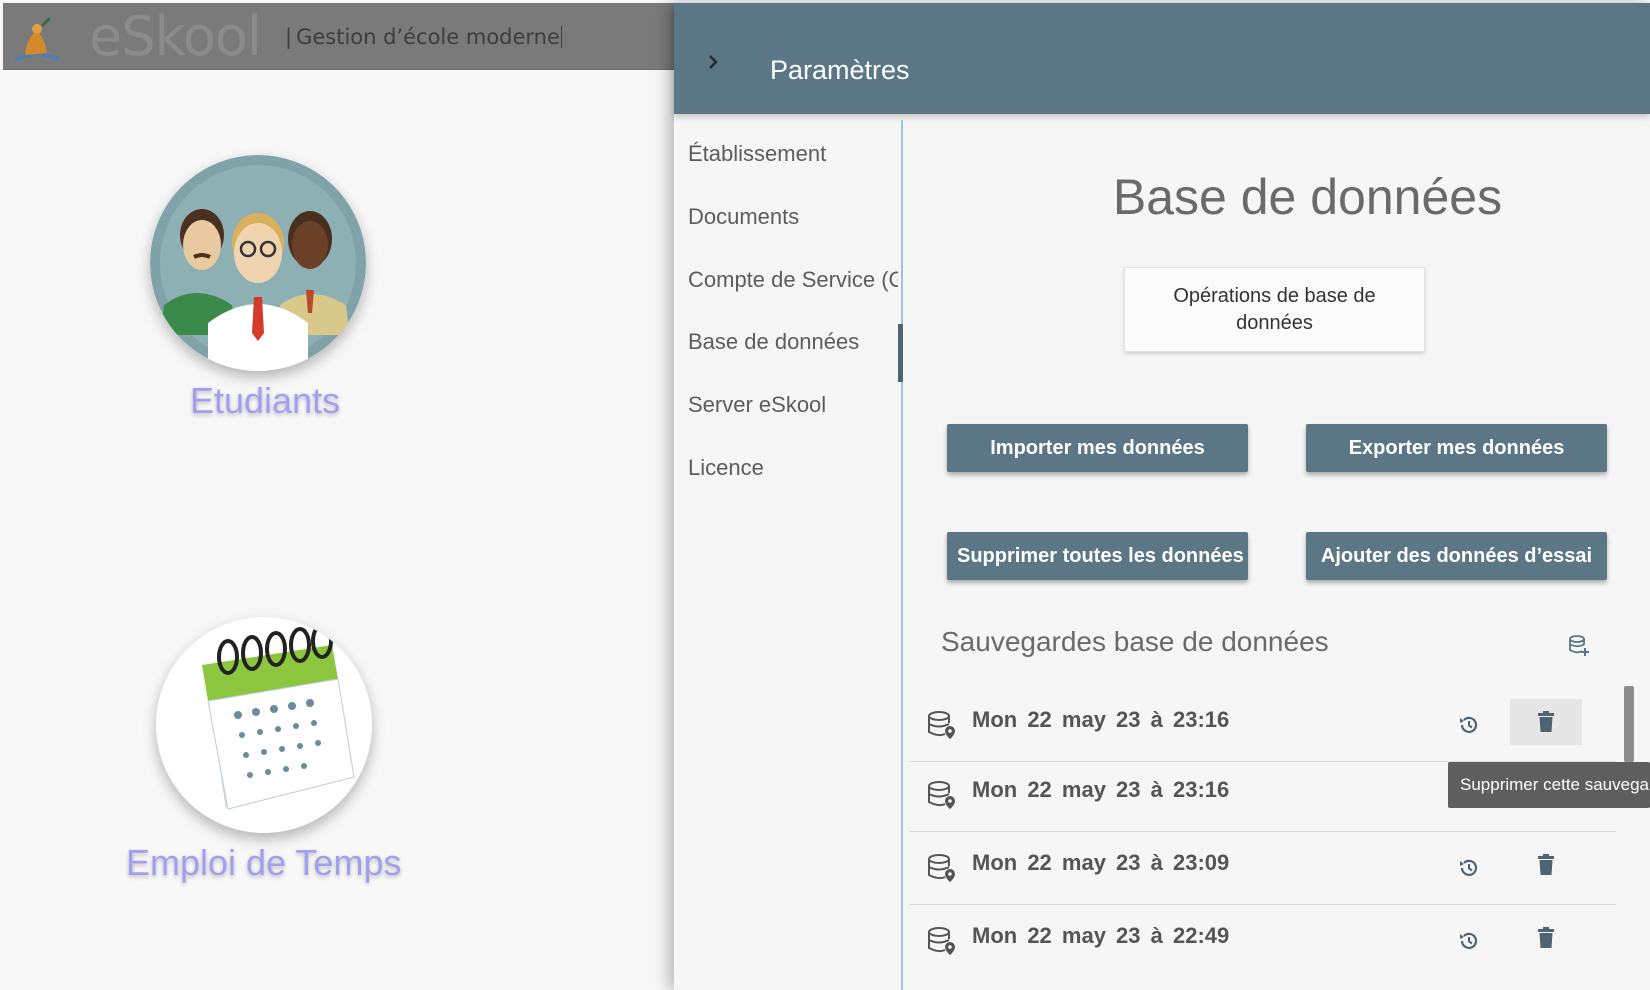 The image size is (1650, 990). Describe the element at coordinates (793, 468) in the screenshot. I see `nav-item-licence: Licence` at that location.